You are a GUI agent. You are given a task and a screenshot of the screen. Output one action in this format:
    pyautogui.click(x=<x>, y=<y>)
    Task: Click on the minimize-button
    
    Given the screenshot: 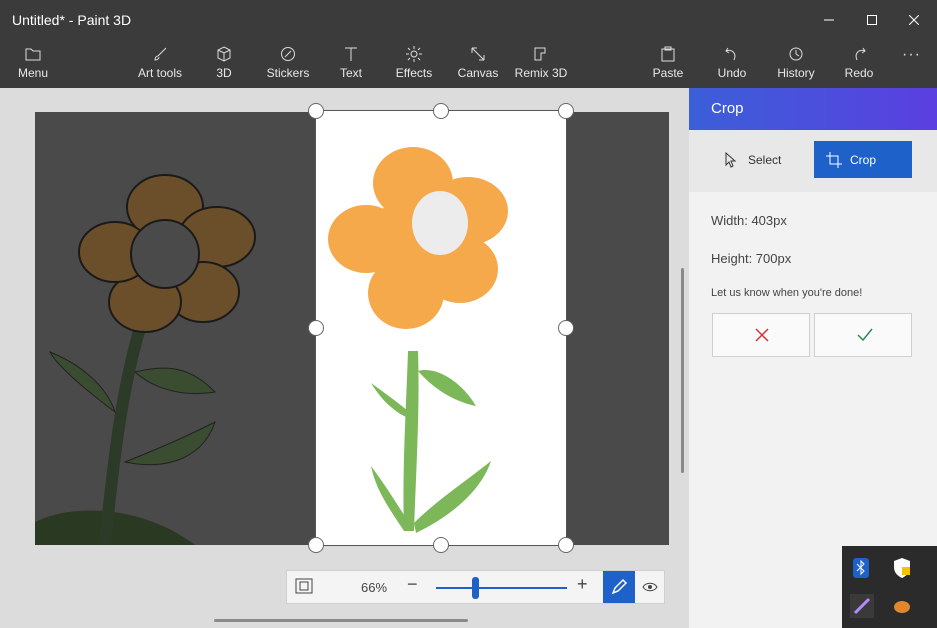 What is the action you would take?
    pyautogui.click(x=829, y=20)
    